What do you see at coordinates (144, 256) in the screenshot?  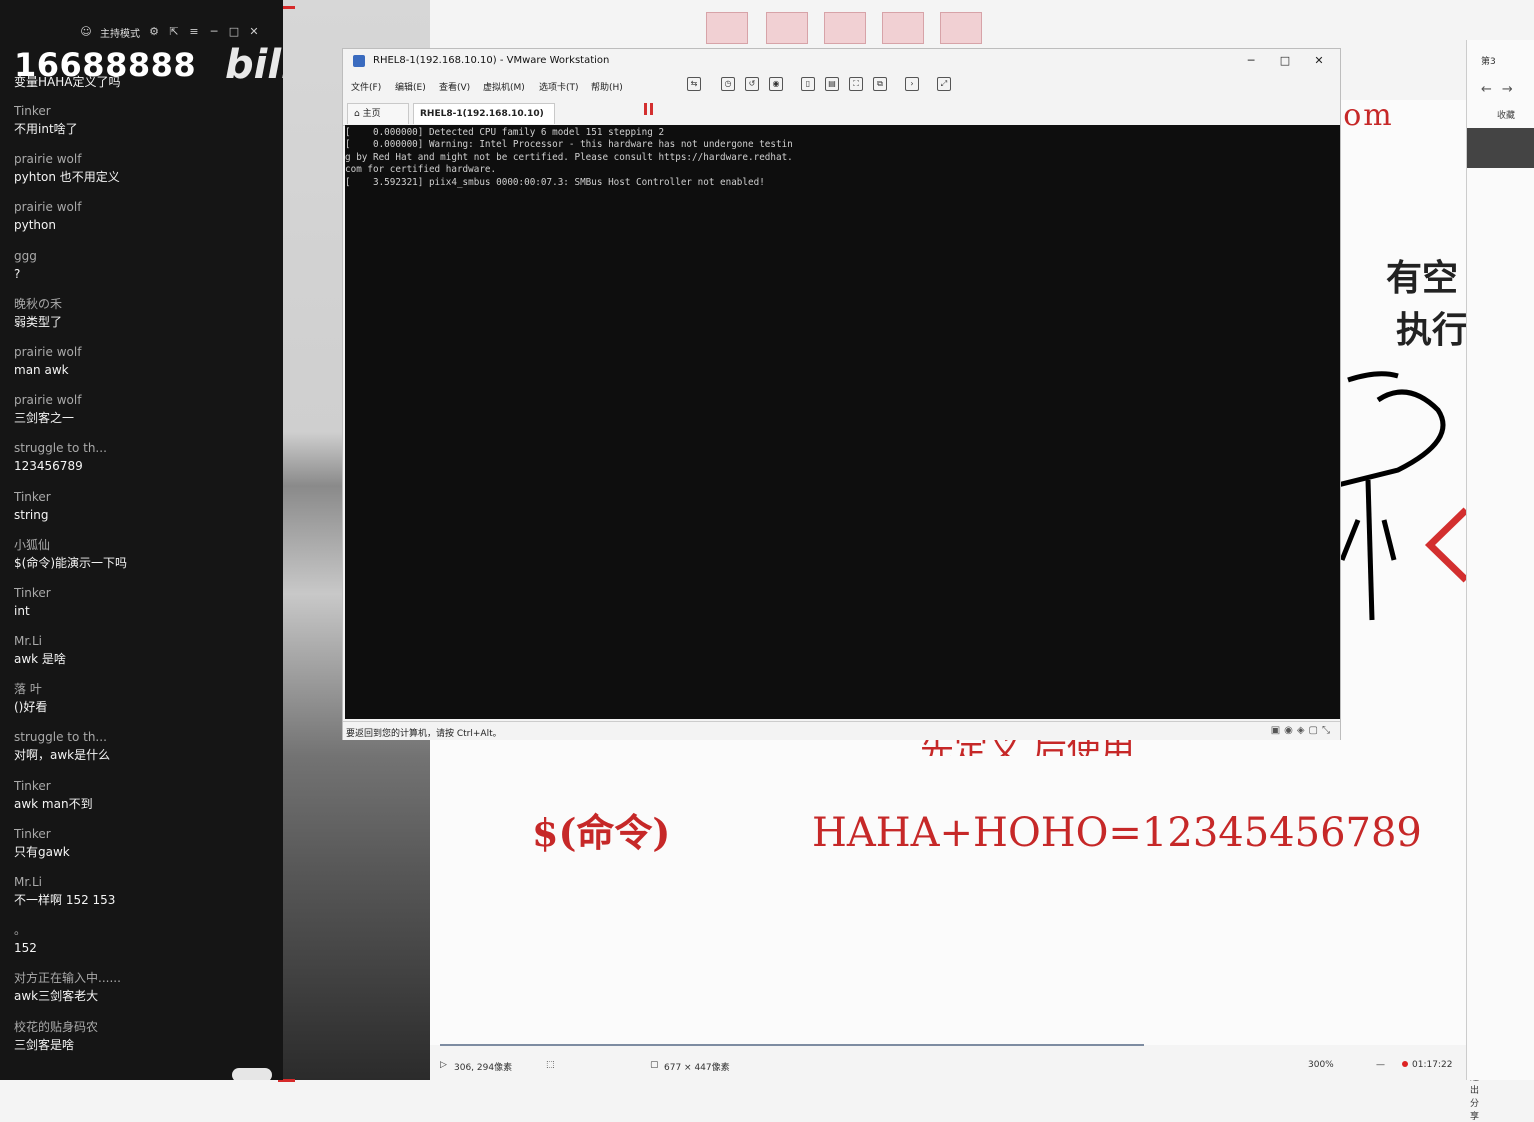 I see `chat-username: ggg` at bounding box center [144, 256].